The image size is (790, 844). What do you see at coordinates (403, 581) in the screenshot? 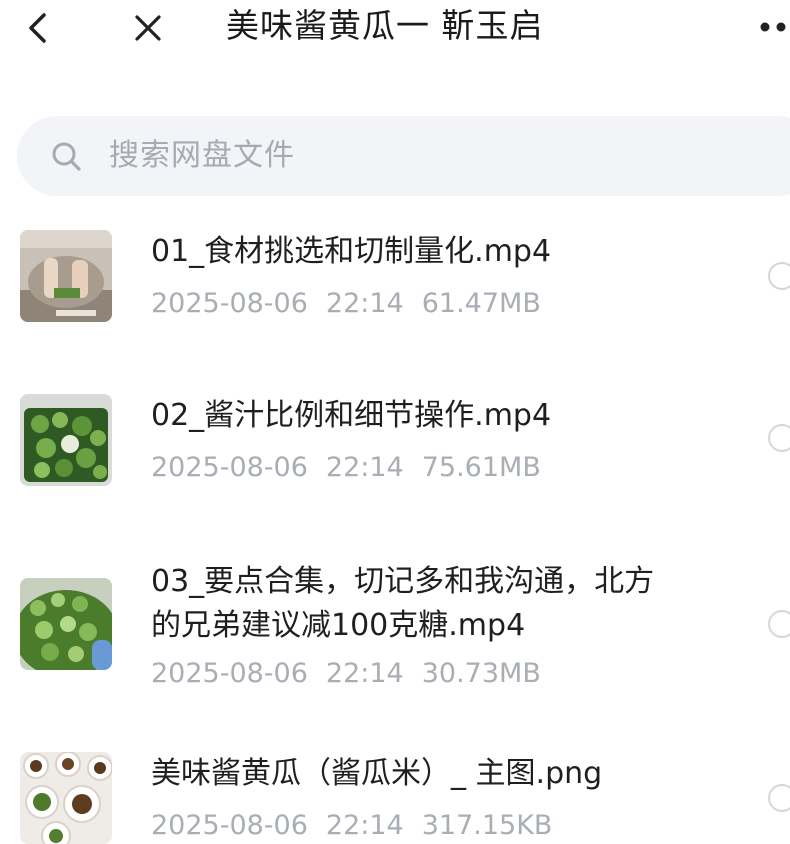
I see `file-name-line: 03_要点合集，切记多和我沟通，北方` at bounding box center [403, 581].